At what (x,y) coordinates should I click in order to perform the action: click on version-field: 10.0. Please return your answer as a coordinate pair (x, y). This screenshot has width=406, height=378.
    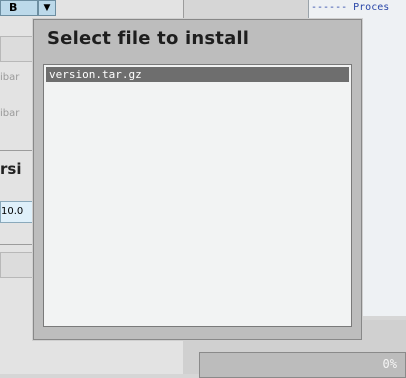
    Looking at the image, I should click on (18, 212).